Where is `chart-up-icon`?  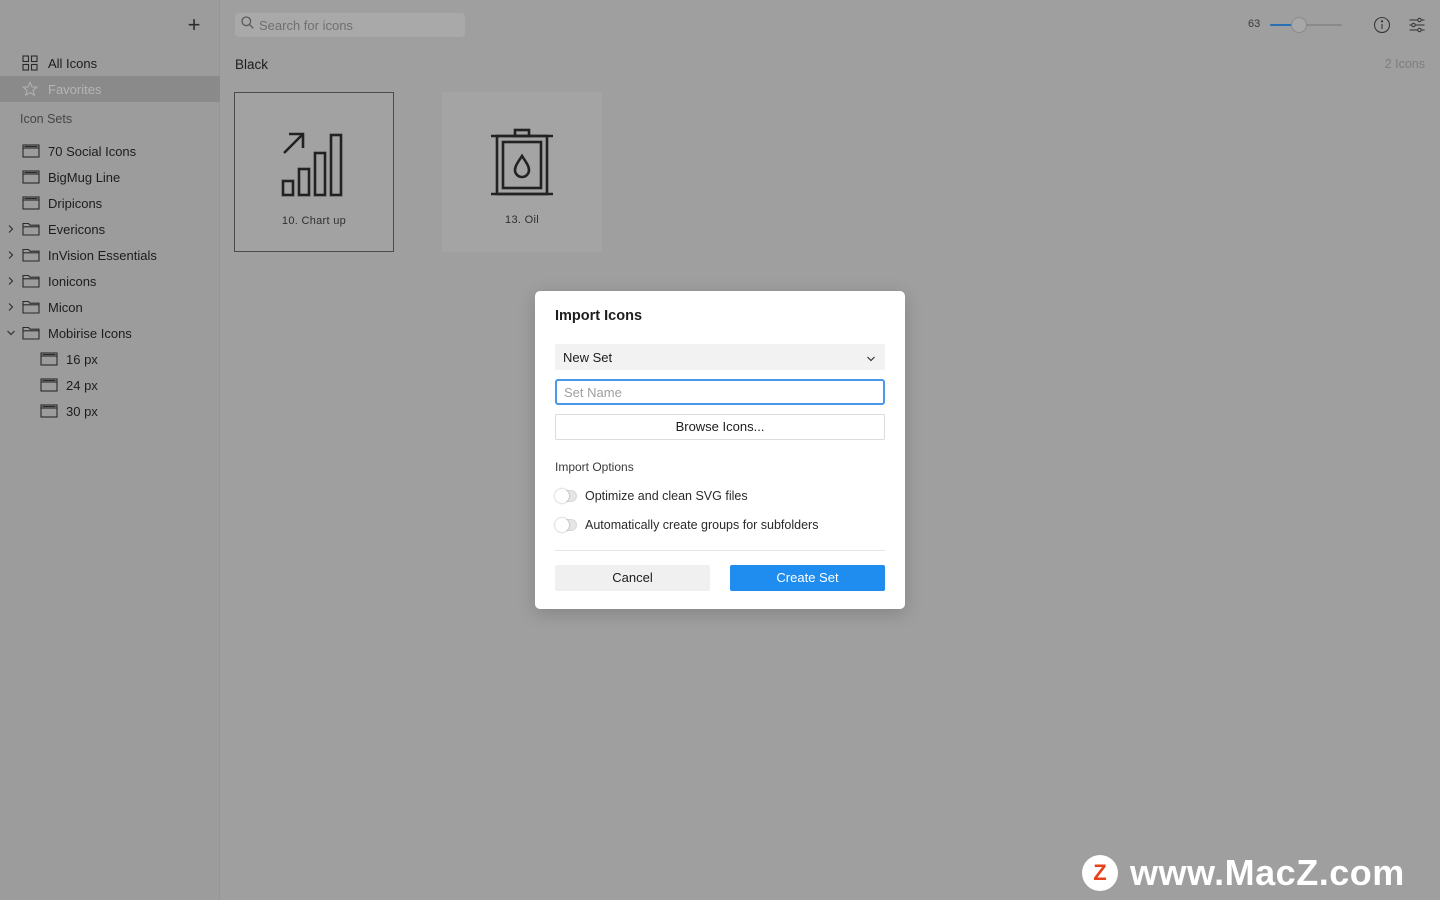 chart-up-icon is located at coordinates (315, 163).